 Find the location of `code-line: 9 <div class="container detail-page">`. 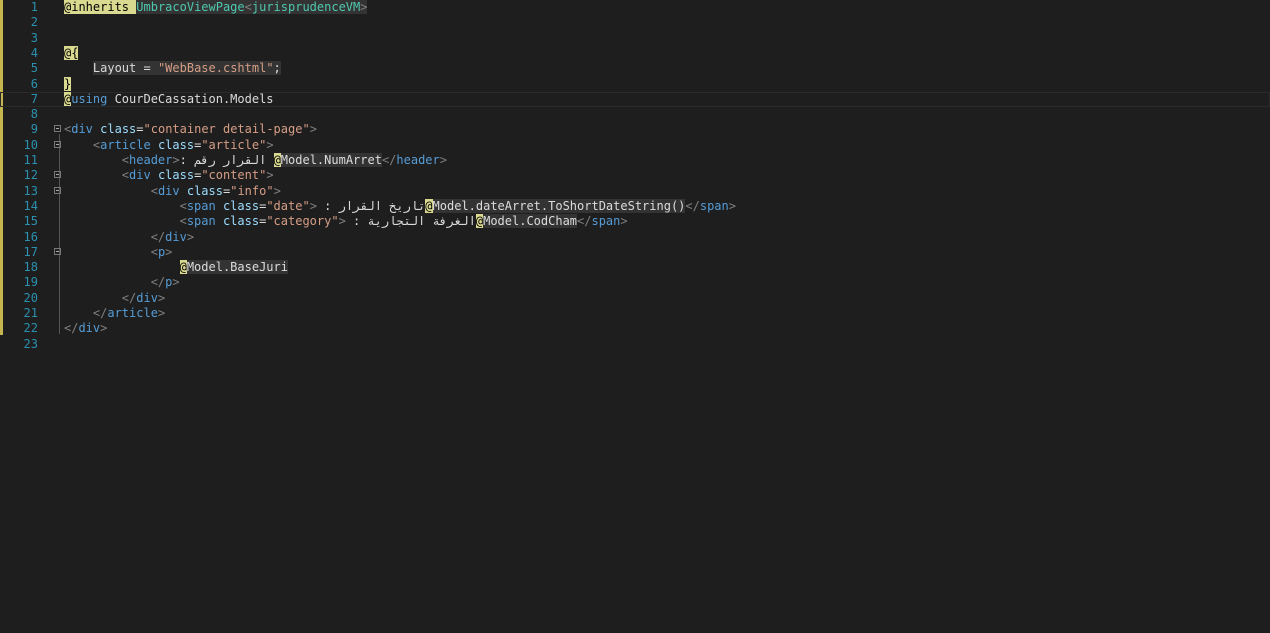

code-line: 9 <div class="container detail-page"> is located at coordinates (635, 129).